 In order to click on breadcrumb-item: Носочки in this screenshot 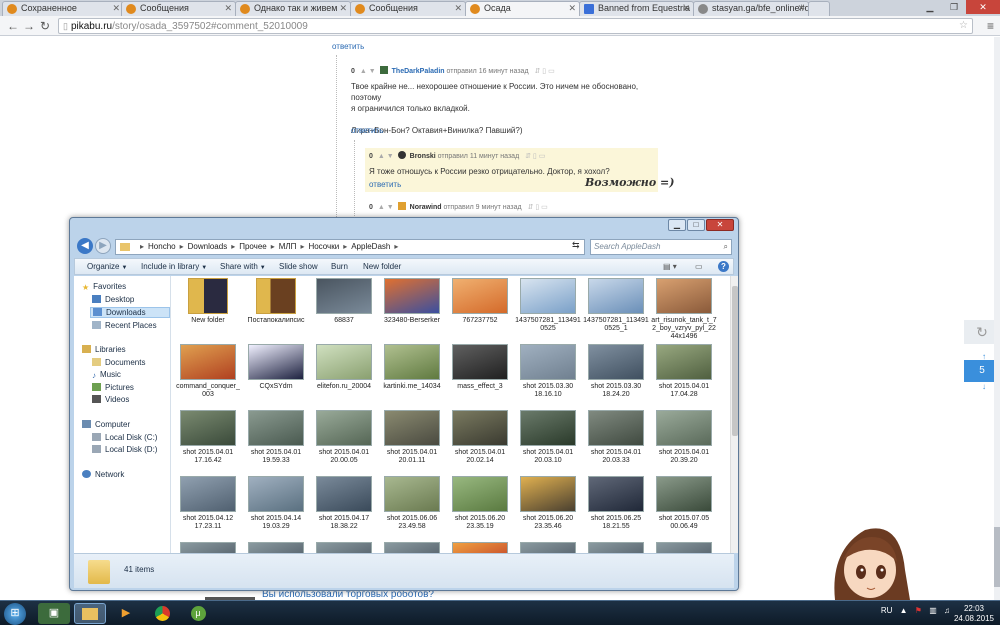, I will do `click(323, 246)`.